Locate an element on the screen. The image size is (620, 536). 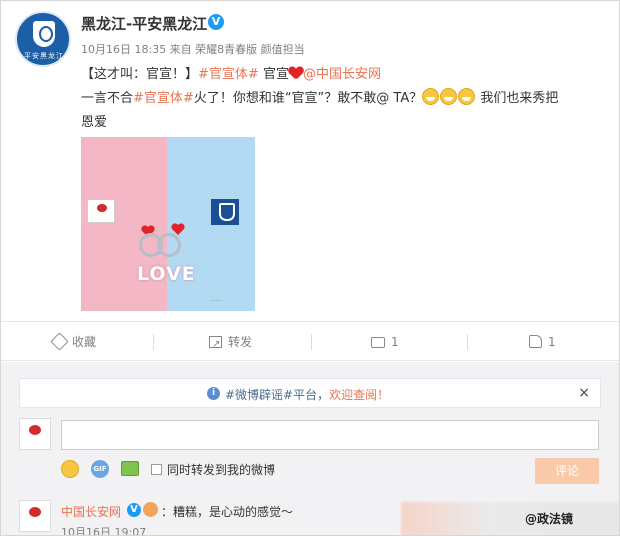
mention-link: @中国长安网 is located at coordinates (342, 74).